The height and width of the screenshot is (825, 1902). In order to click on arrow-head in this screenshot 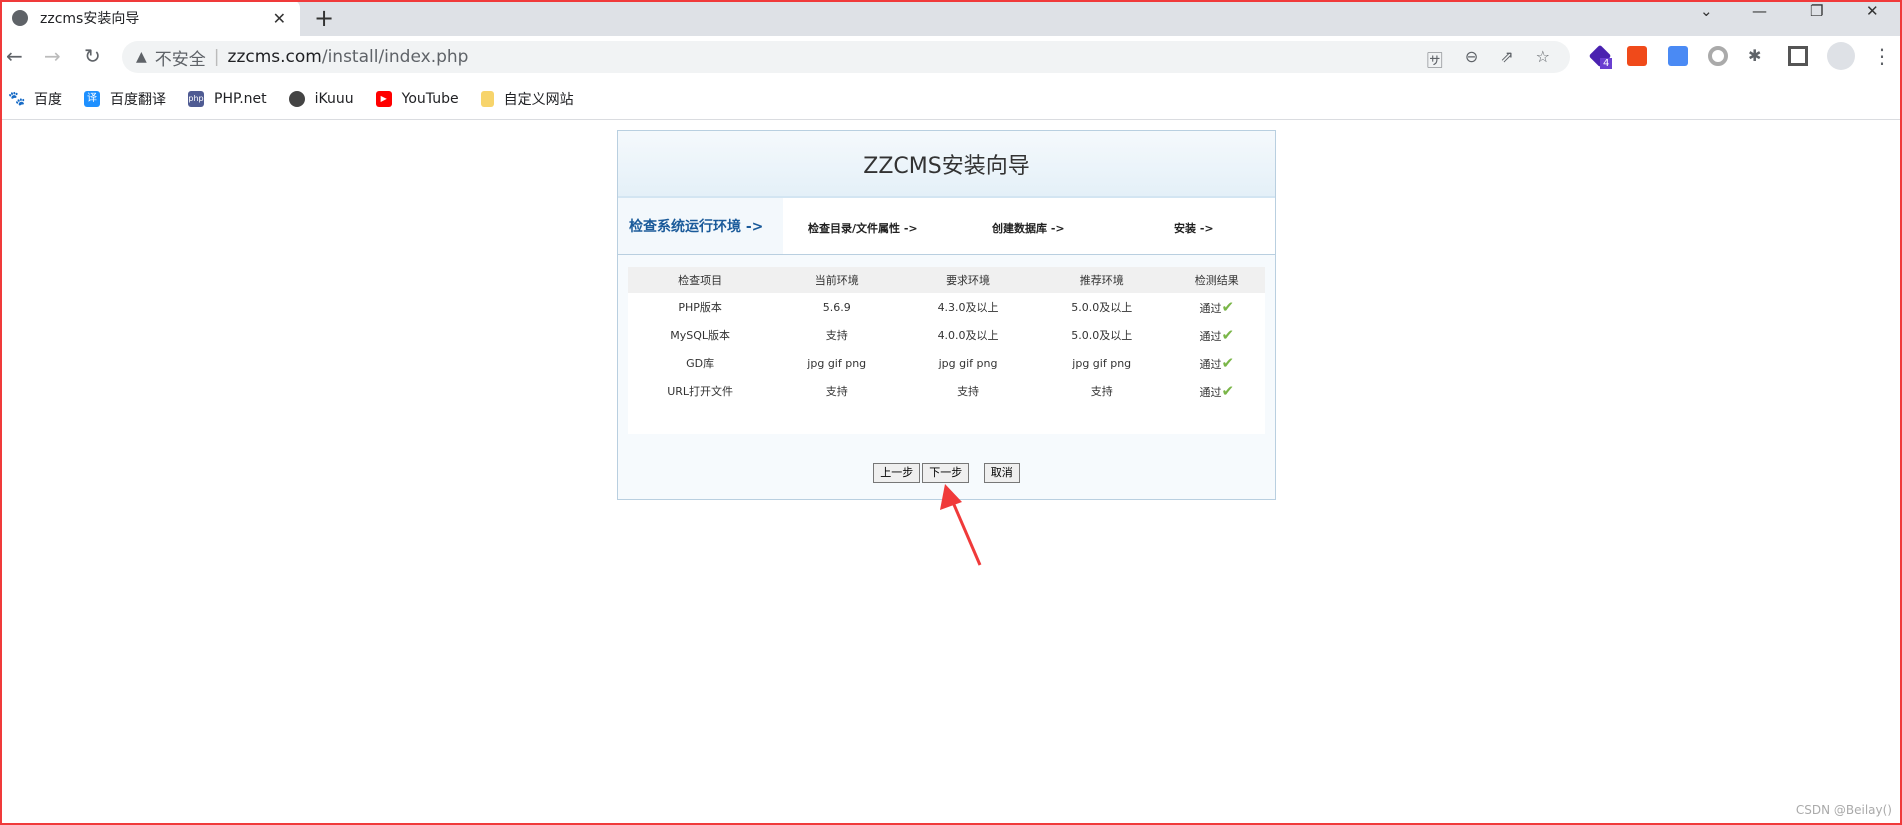, I will do `click(951, 497)`.